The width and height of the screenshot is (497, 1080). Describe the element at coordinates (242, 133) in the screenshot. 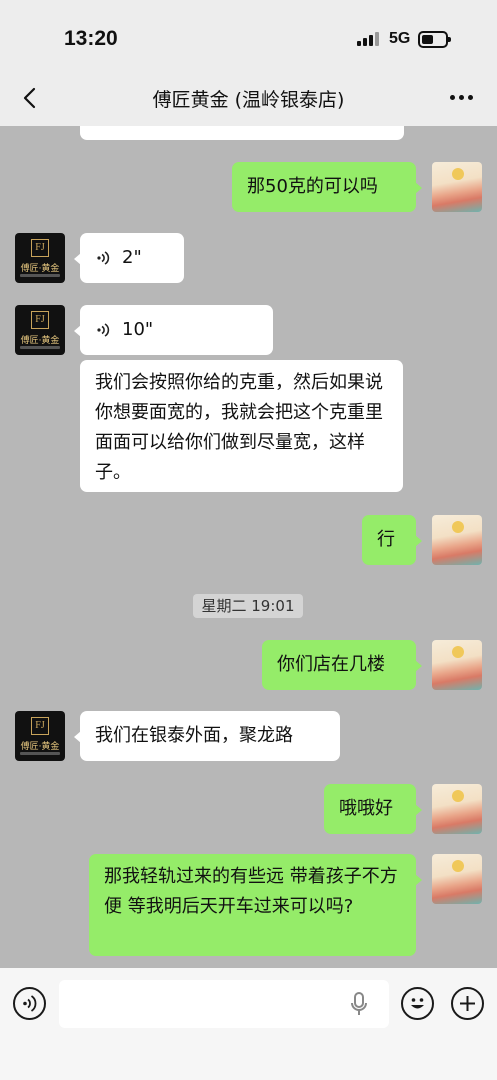

I see `message-partial` at that location.